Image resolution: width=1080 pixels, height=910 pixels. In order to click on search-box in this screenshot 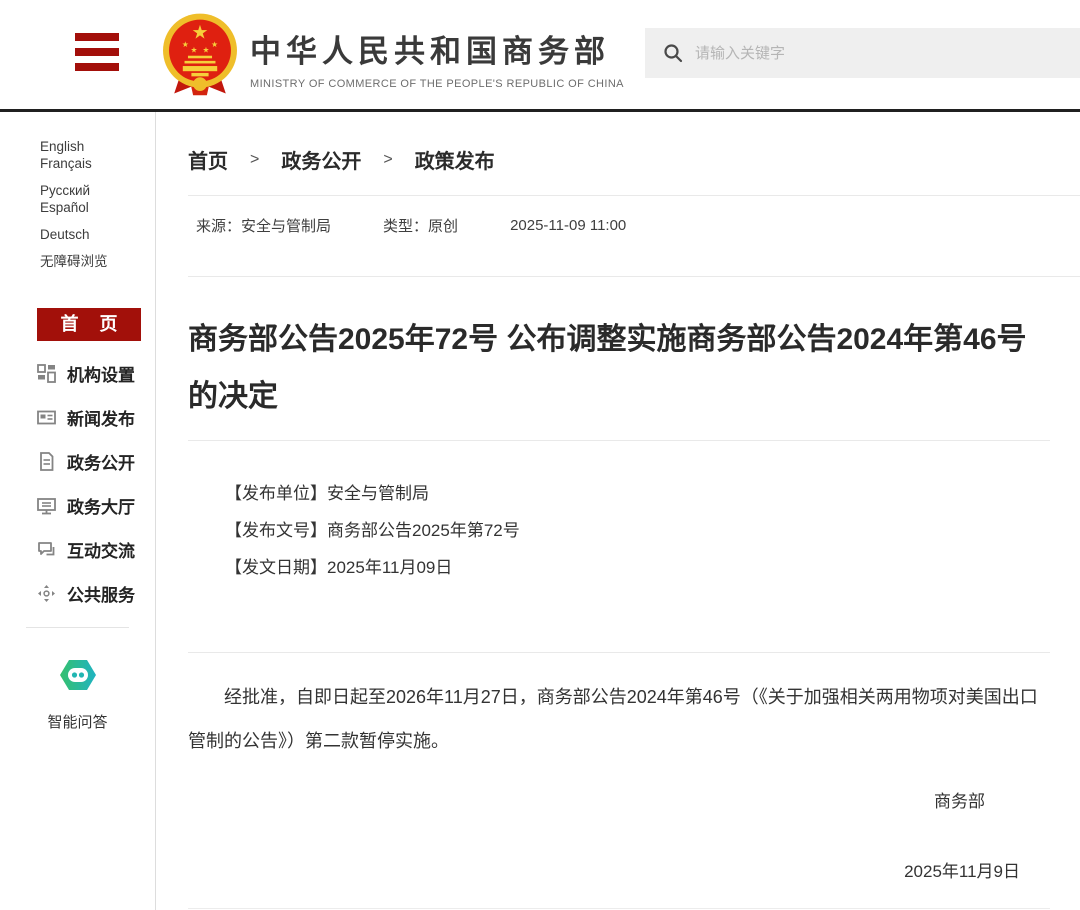, I will do `click(862, 53)`.